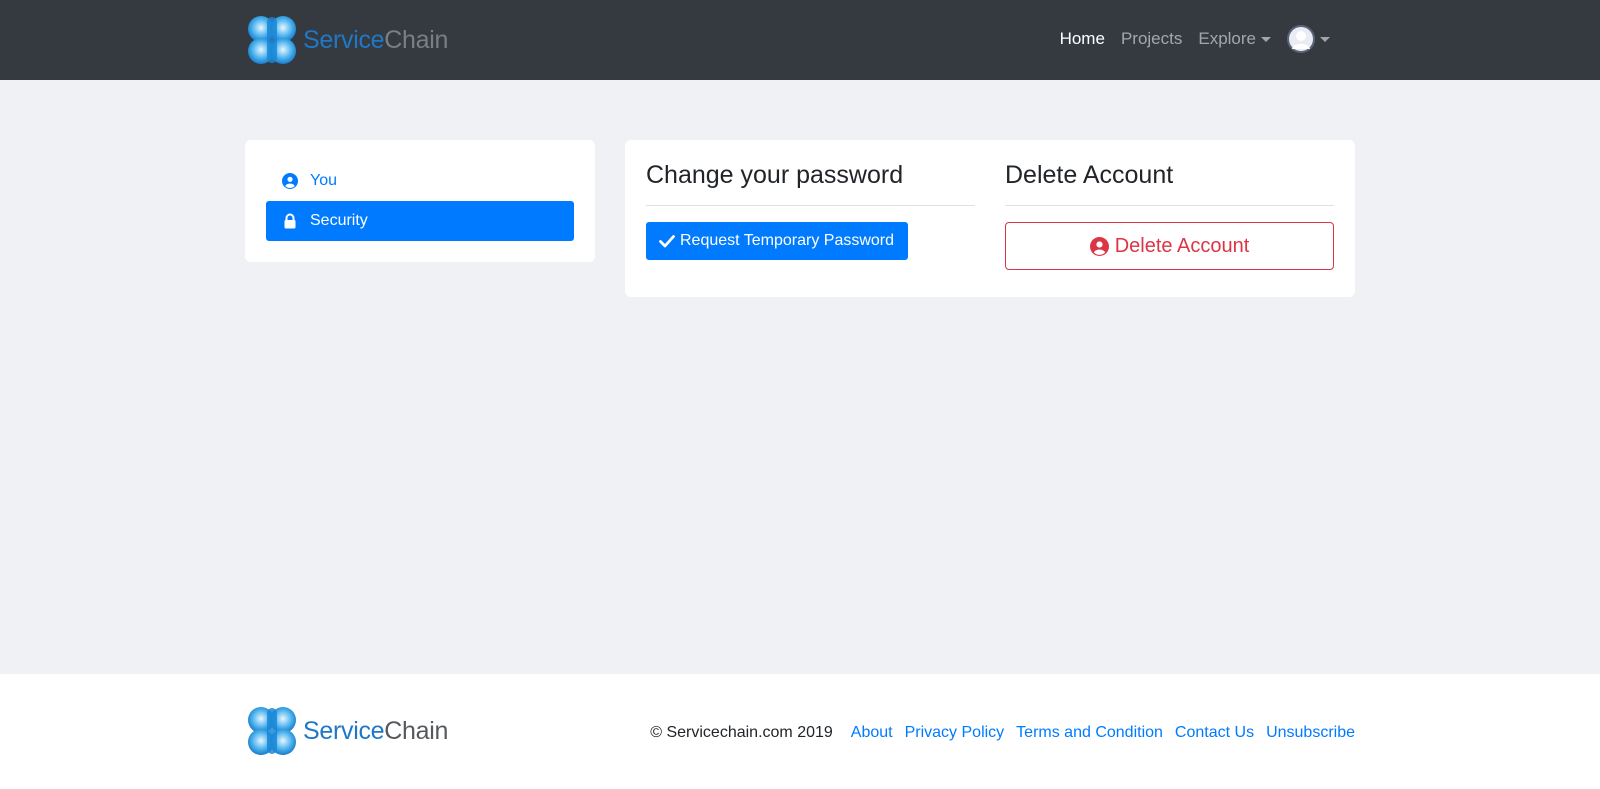 This screenshot has width=1600, height=789. Describe the element at coordinates (1214, 733) in the screenshot. I see `footer-link-contact: Contact Us` at that location.